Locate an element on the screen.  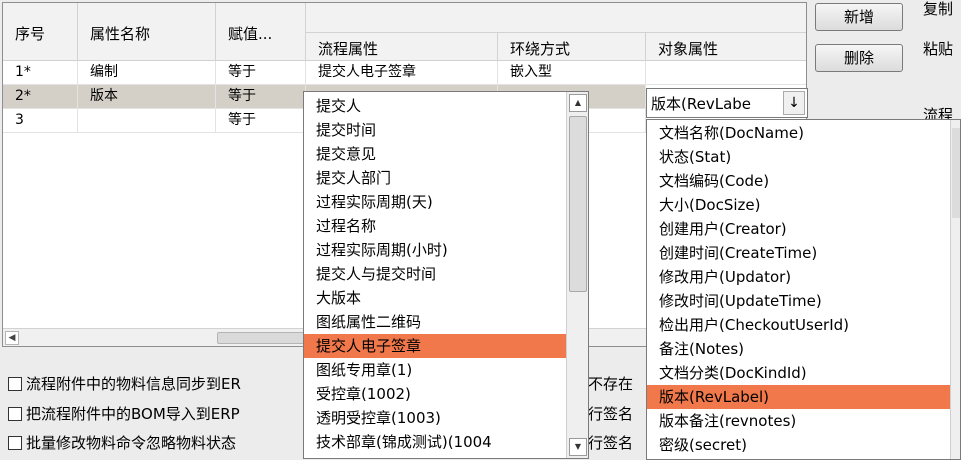
table-row-2-seq: 2* is located at coordinates (40, 97).